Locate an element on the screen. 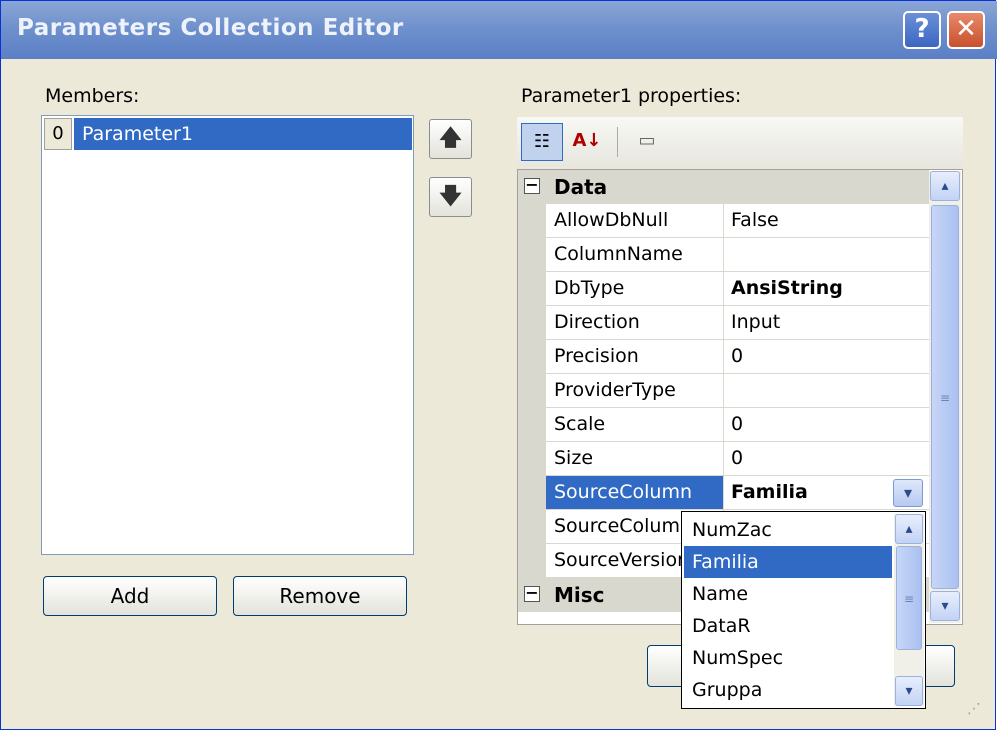  category-name: Data is located at coordinates (581, 187).